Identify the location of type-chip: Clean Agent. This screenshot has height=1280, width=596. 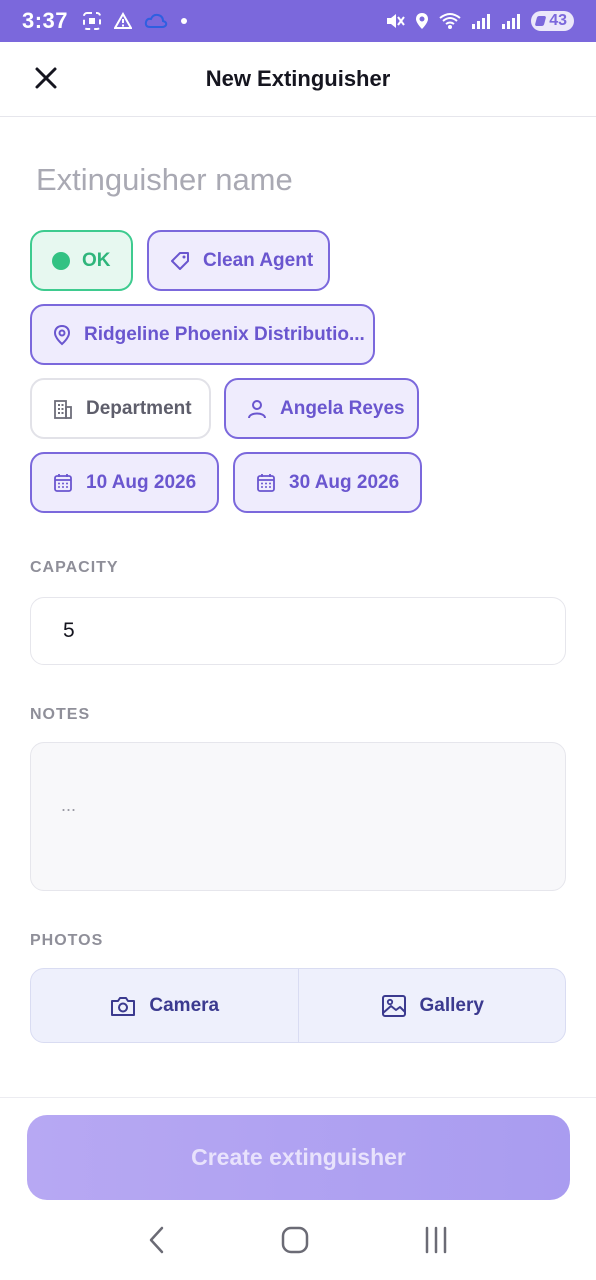
(238, 260).